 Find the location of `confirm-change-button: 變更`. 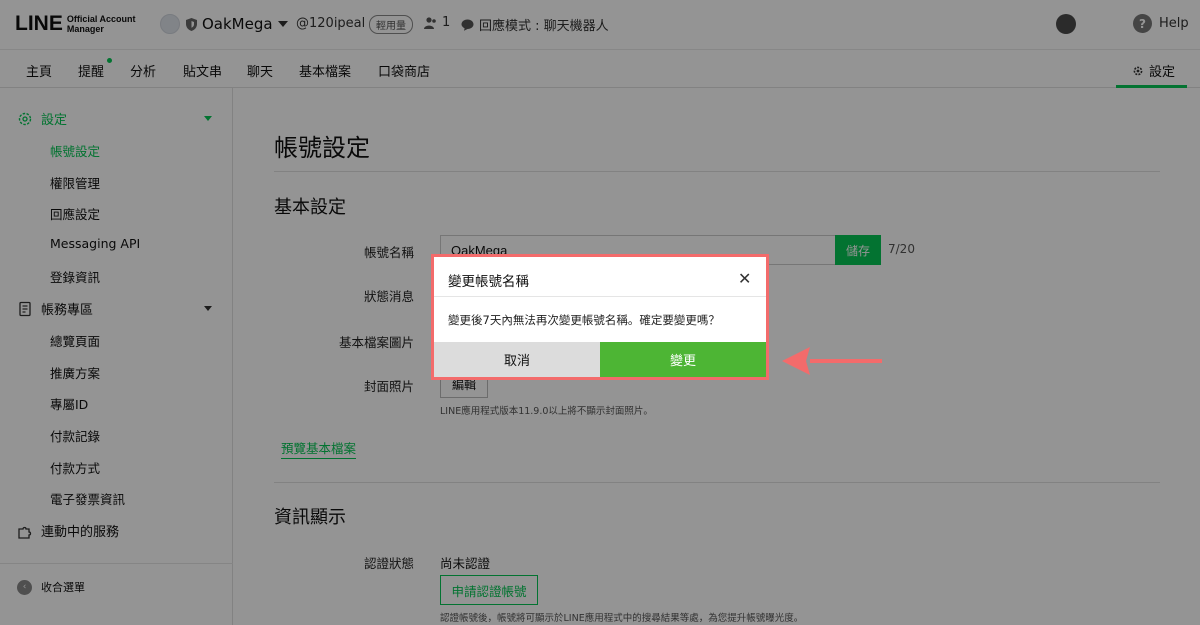

confirm-change-button: 變更 is located at coordinates (683, 359).